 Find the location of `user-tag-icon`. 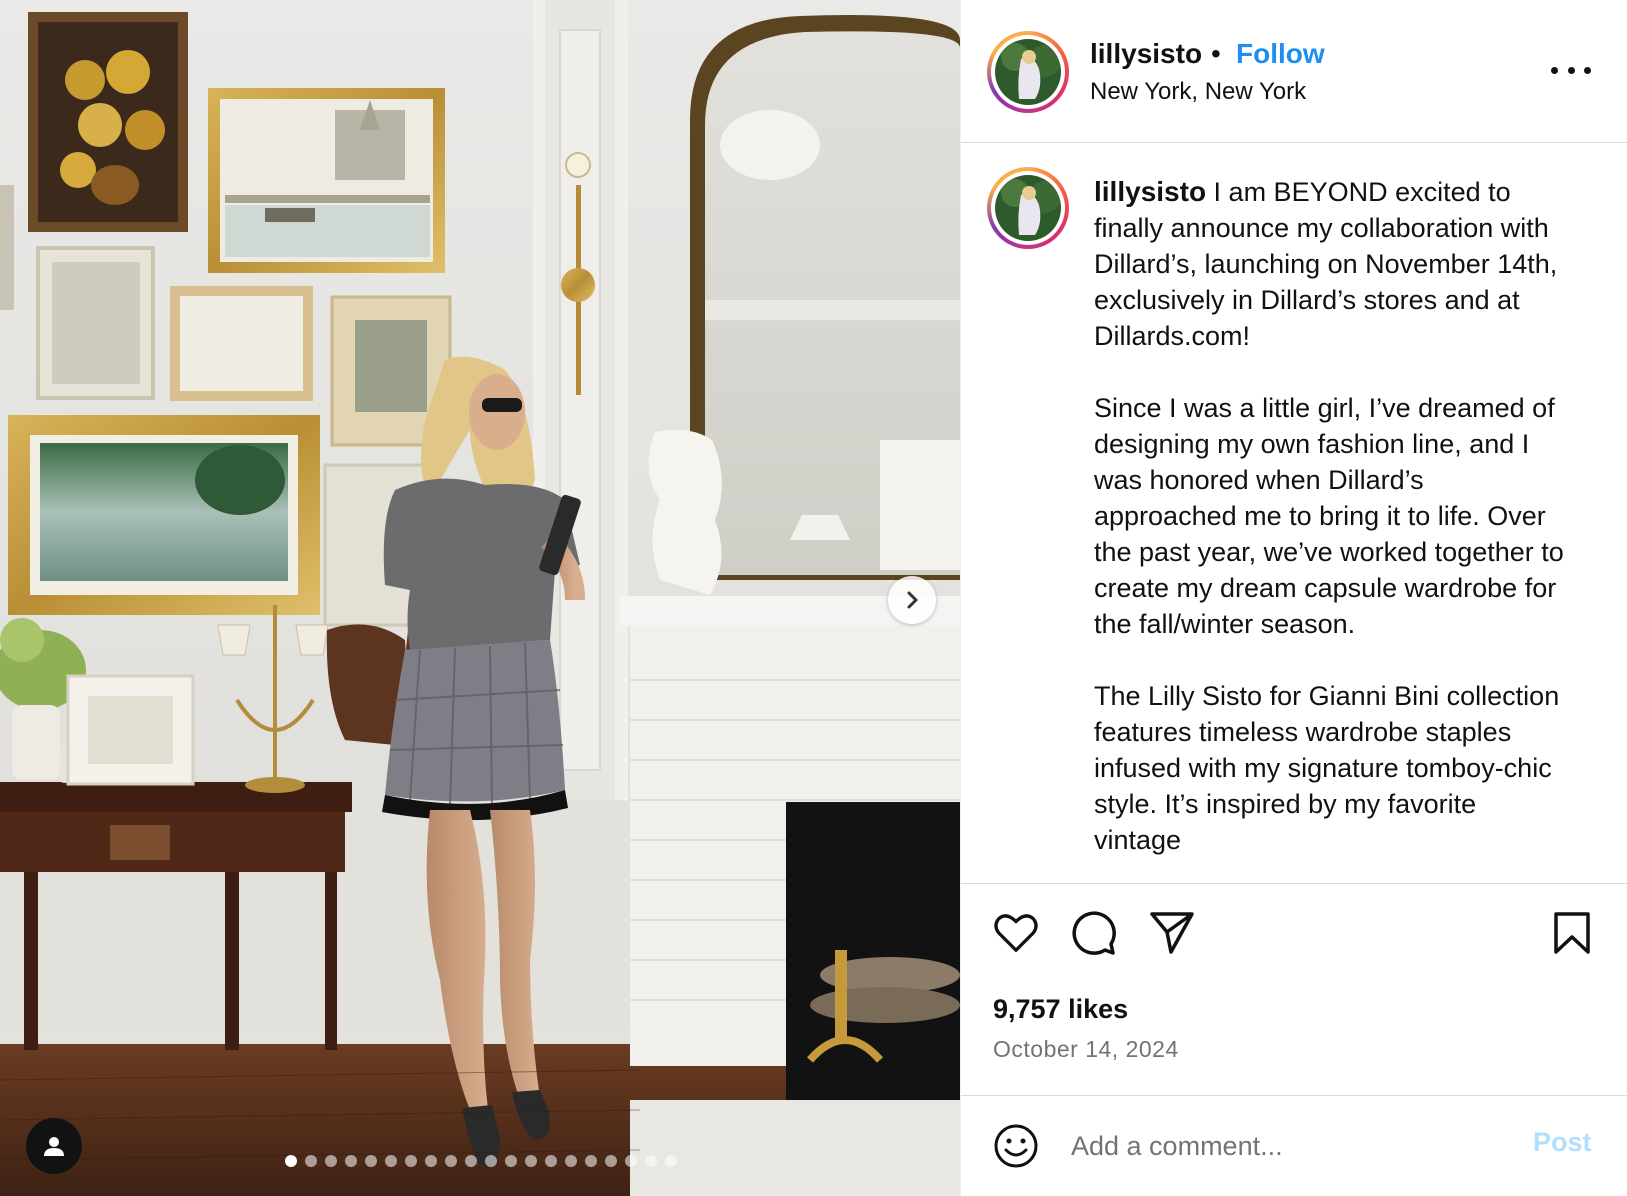

user-tag-icon is located at coordinates (54, 1146).